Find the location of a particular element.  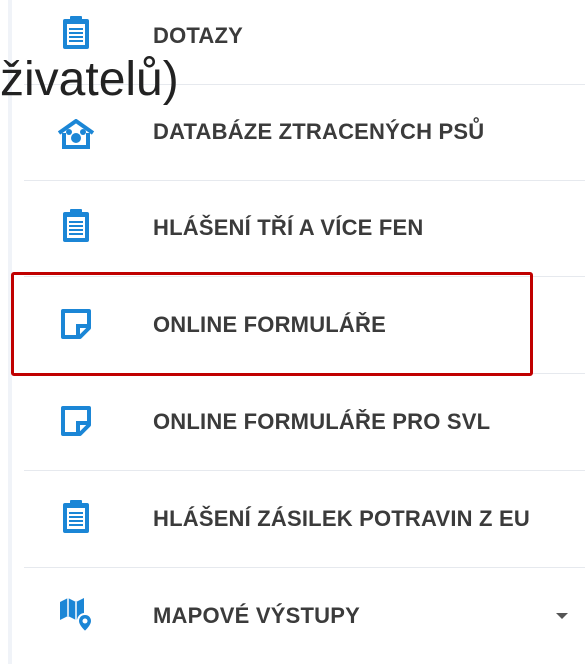

chevron-down-icon is located at coordinates (562, 616).